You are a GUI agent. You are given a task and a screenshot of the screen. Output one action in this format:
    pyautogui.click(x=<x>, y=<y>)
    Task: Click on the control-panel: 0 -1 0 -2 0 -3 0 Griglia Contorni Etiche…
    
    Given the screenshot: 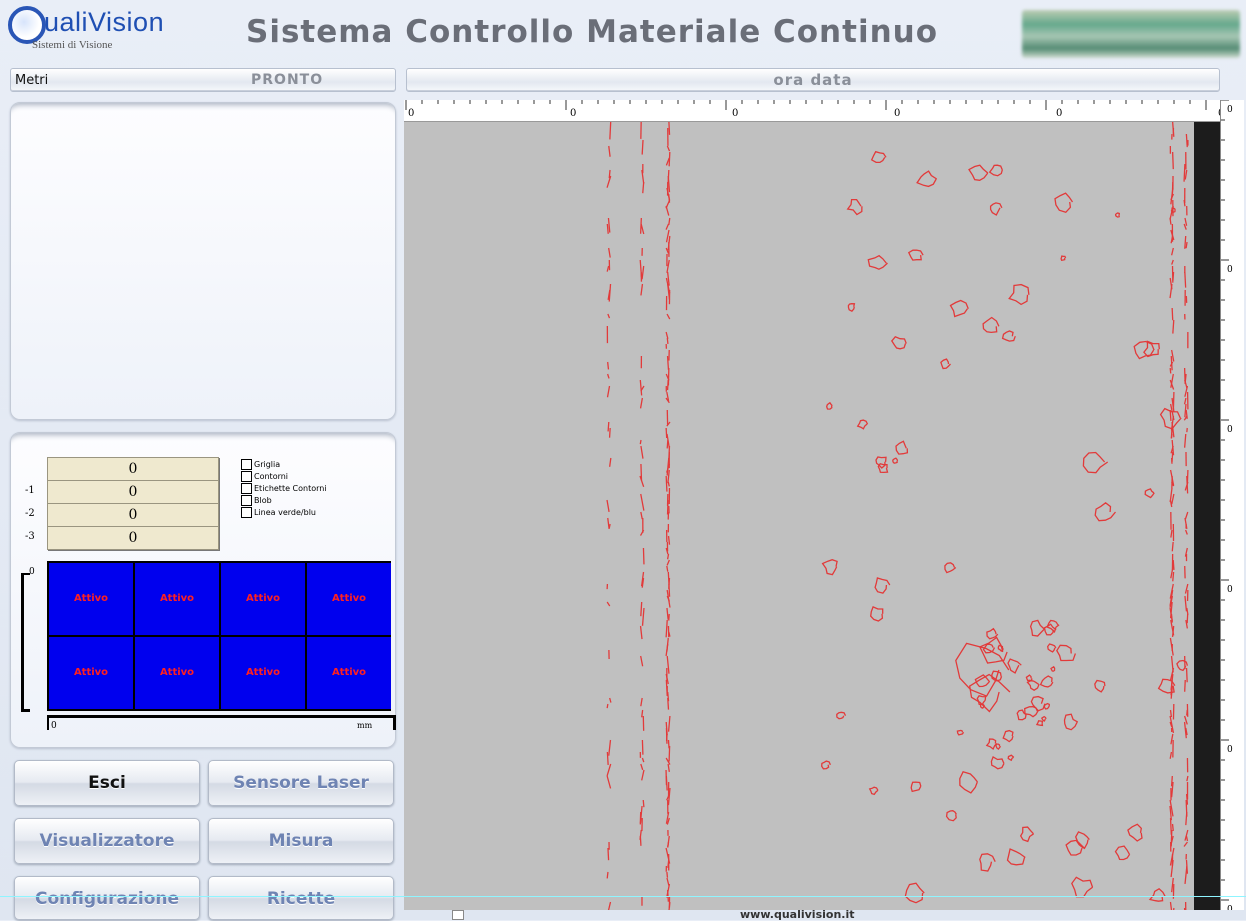 What is the action you would take?
    pyautogui.click(x=203, y=590)
    